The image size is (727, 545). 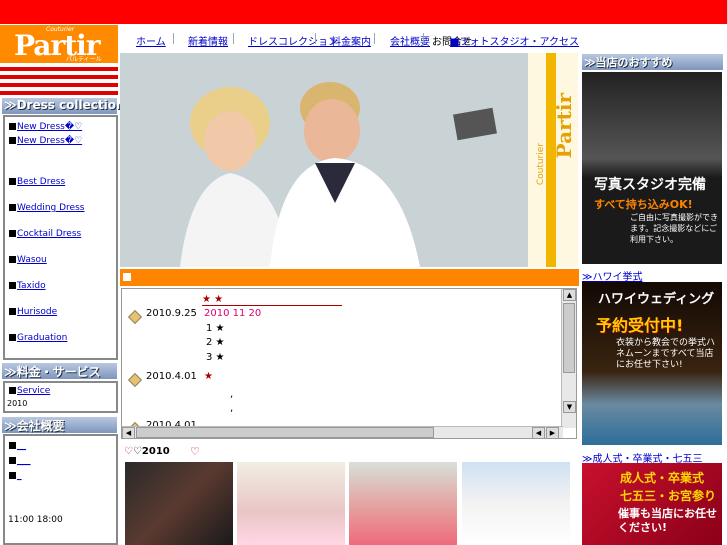 I want to click on company-panel: __ ___ _ 11:00 18:00, so click(x=60, y=489).